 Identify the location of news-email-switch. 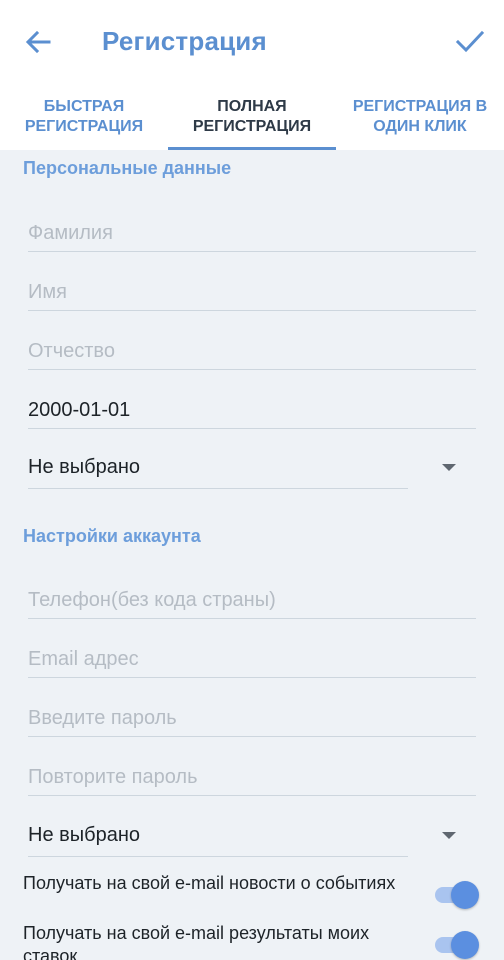
(455, 894).